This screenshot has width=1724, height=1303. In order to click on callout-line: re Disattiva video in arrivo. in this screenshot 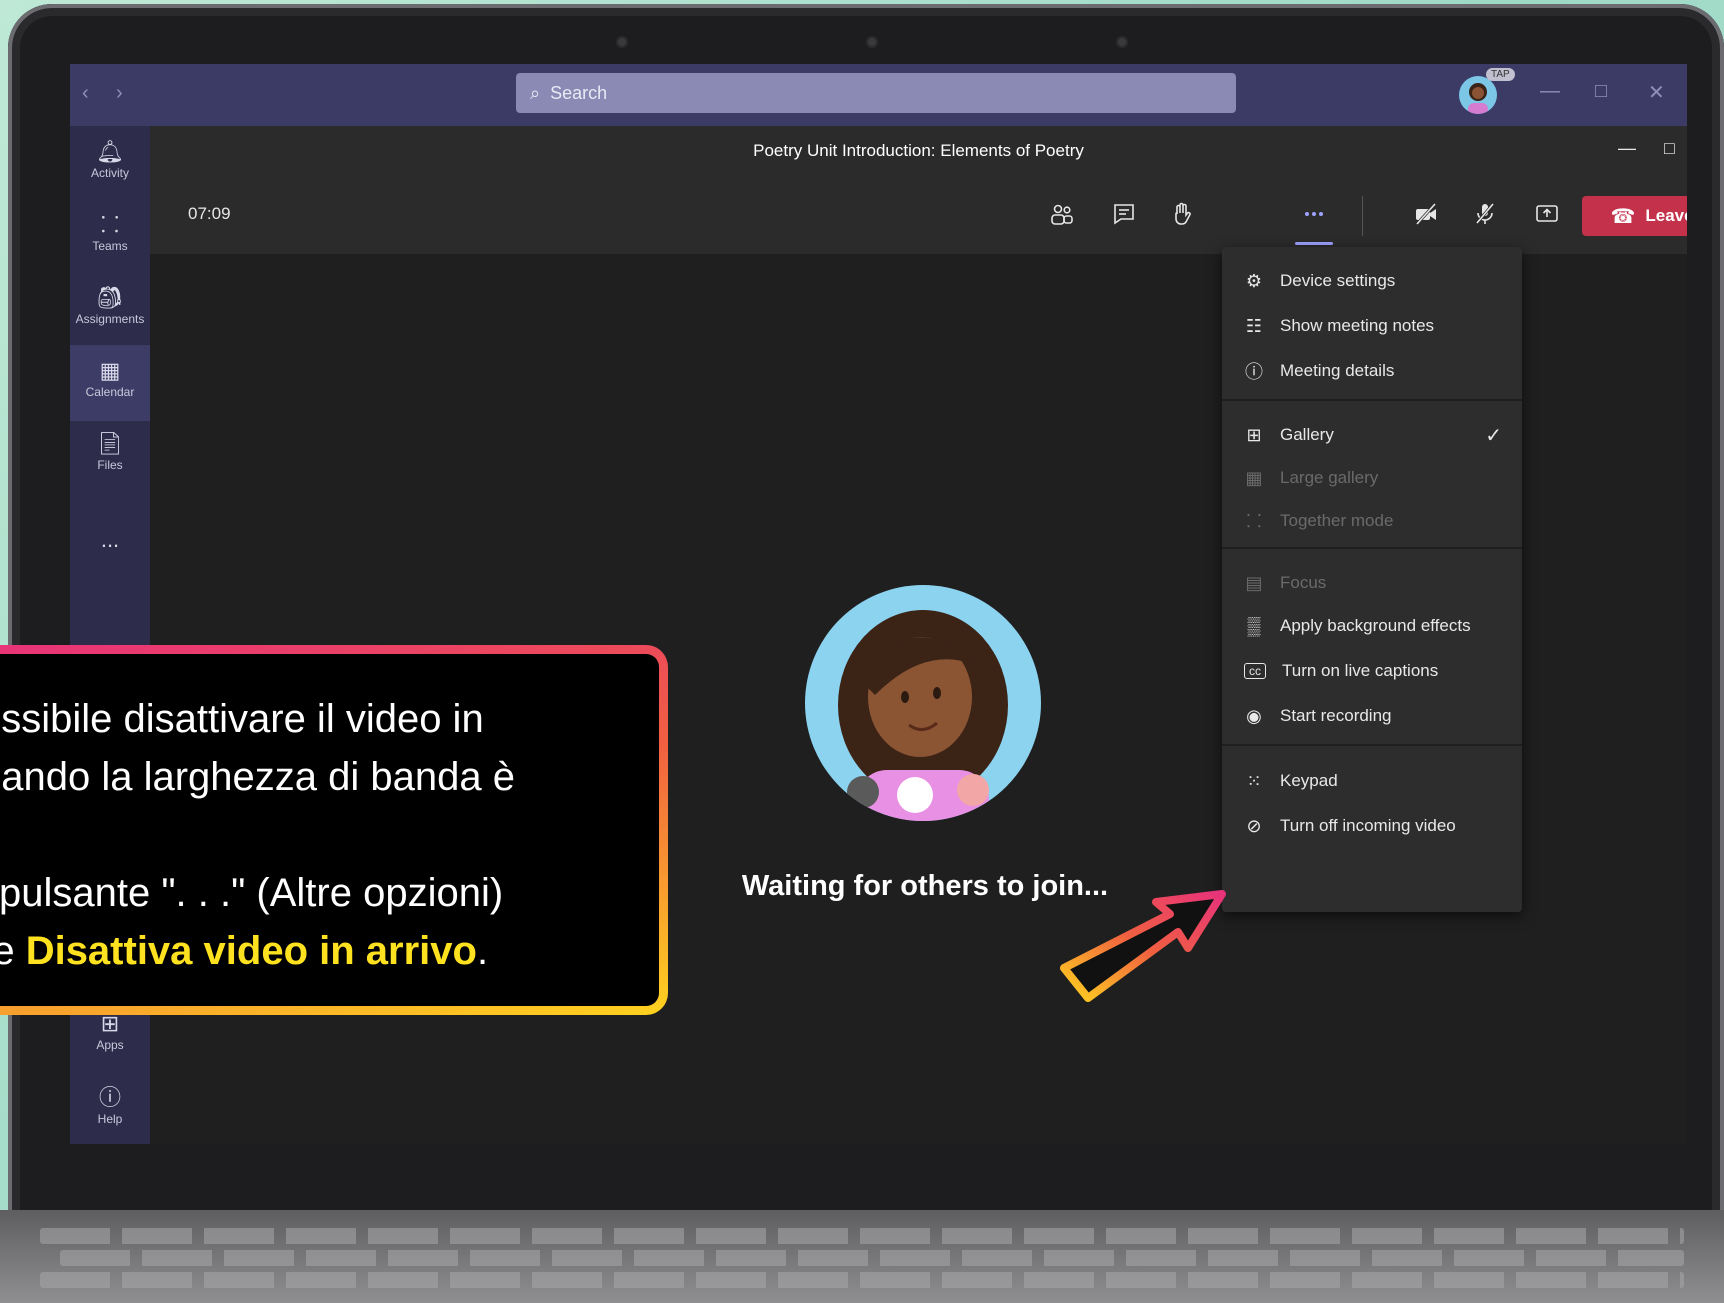, I will do `click(257, 951)`.